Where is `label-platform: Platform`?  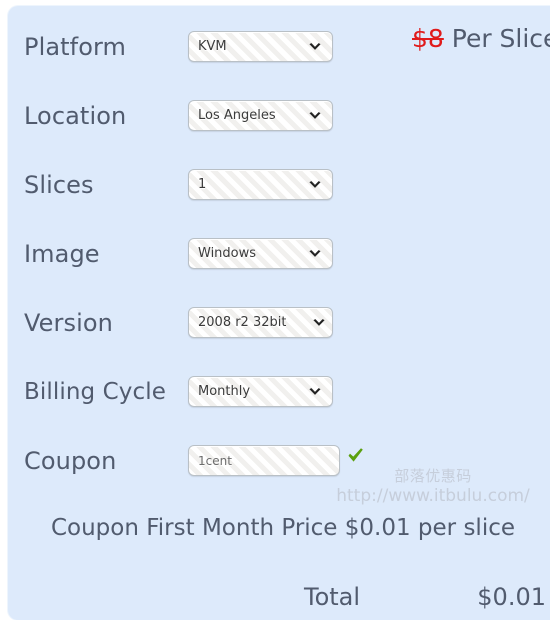 label-platform: Platform is located at coordinates (75, 46).